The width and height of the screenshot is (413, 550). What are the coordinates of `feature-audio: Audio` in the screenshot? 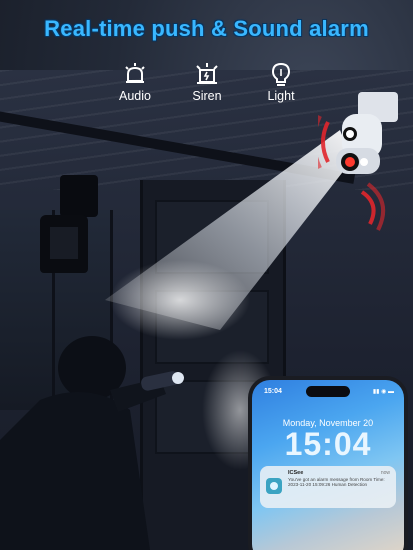 It's located at (135, 82).